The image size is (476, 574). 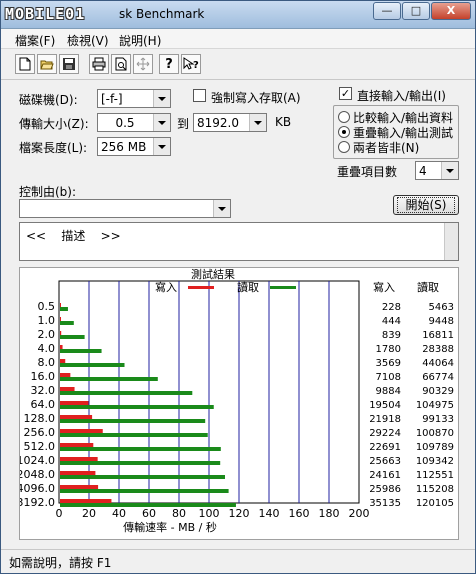 I want to click on file-length-select: 256 MB, so click(x=134, y=146).